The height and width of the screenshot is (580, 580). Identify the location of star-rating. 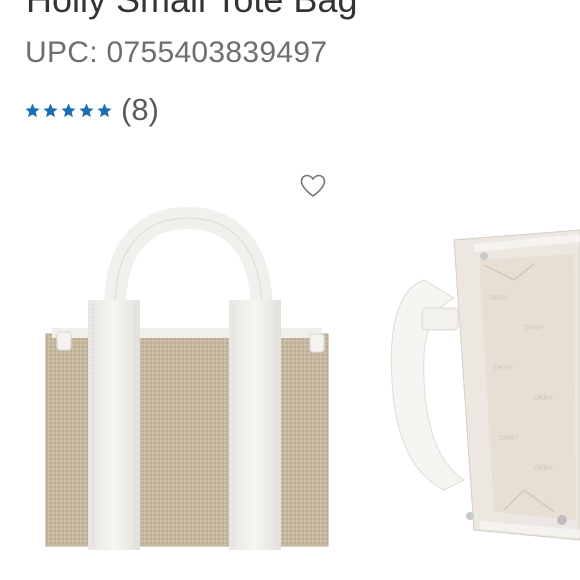
(68, 110).